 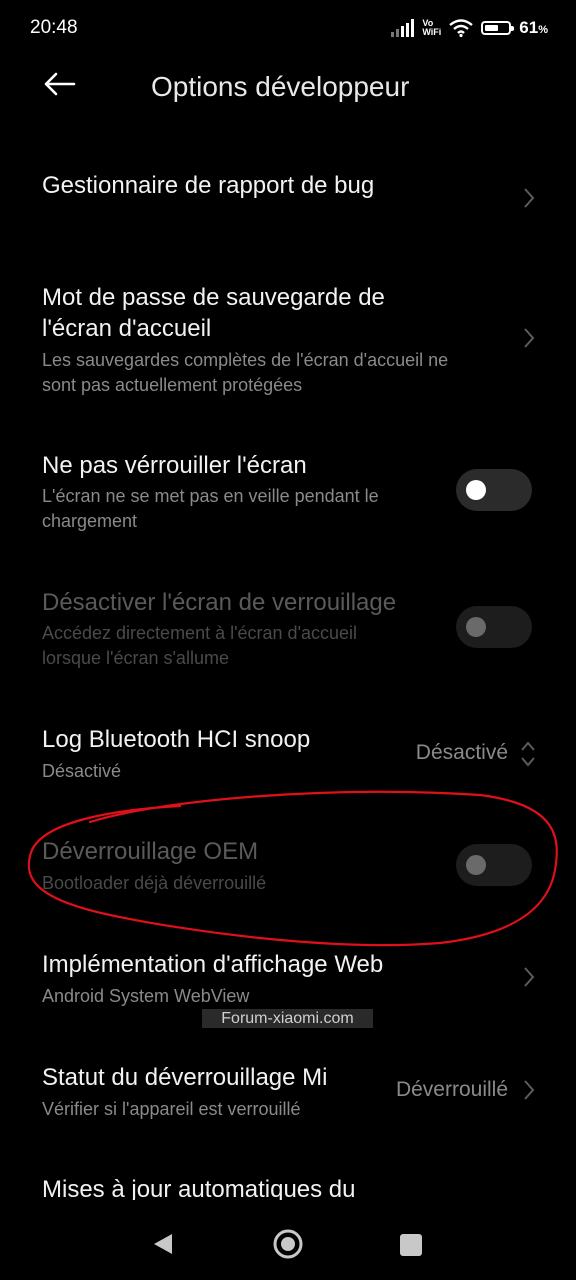 I want to click on status-icons: Vo WiFi 61%, so click(x=469, y=28).